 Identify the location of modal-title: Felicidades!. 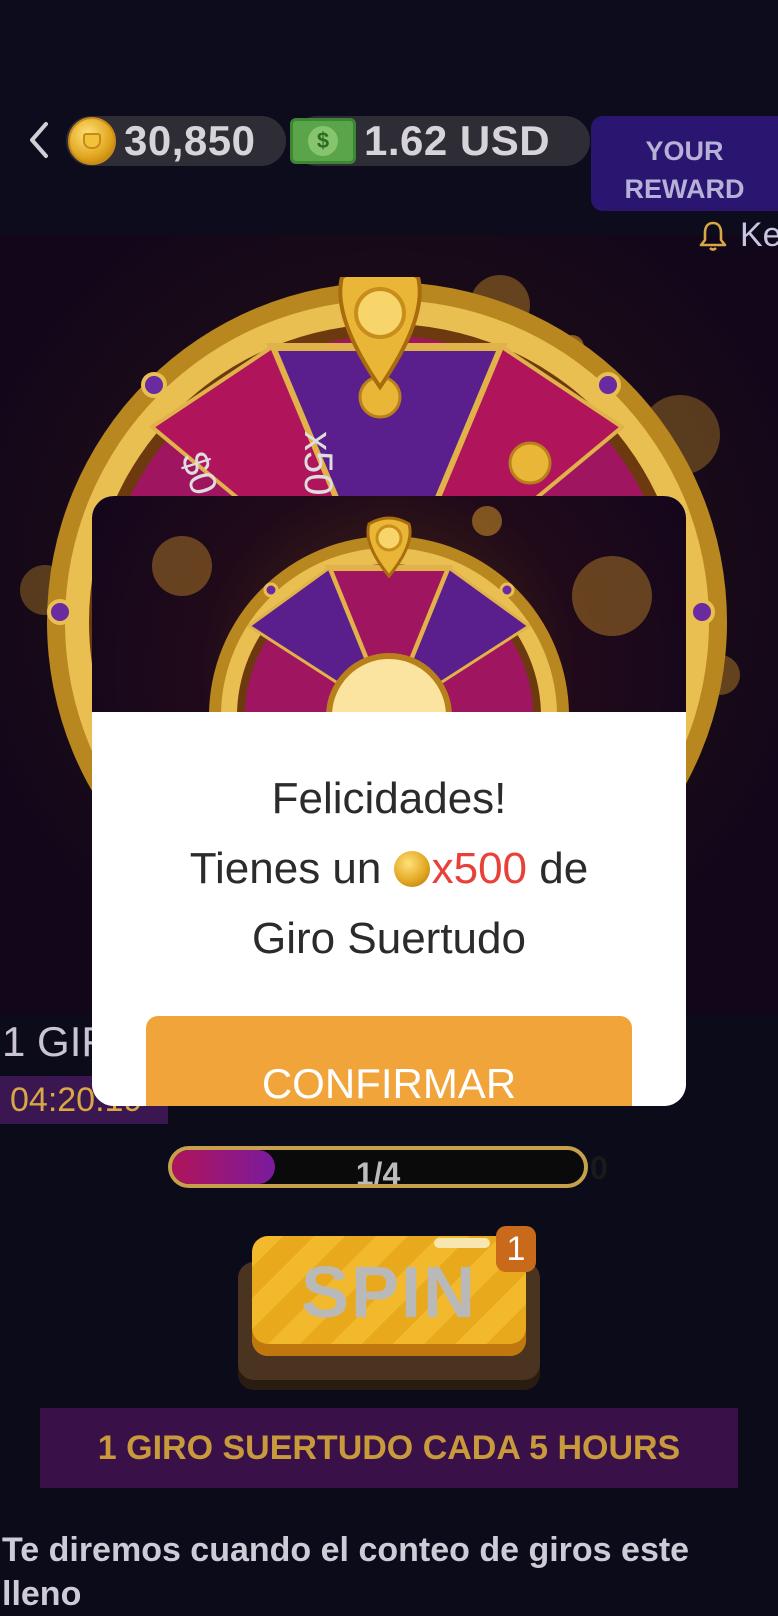
(389, 798).